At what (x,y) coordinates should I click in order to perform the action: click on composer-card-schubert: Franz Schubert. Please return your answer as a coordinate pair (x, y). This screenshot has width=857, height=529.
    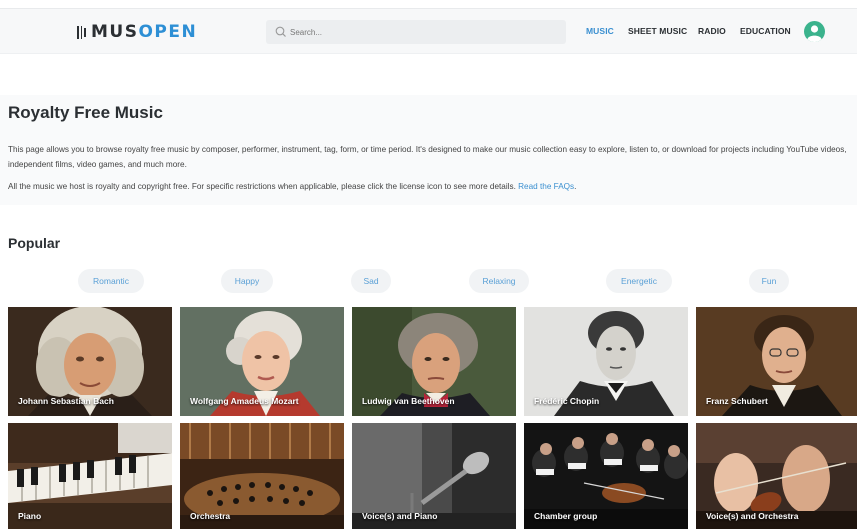
    Looking at the image, I should click on (776, 361).